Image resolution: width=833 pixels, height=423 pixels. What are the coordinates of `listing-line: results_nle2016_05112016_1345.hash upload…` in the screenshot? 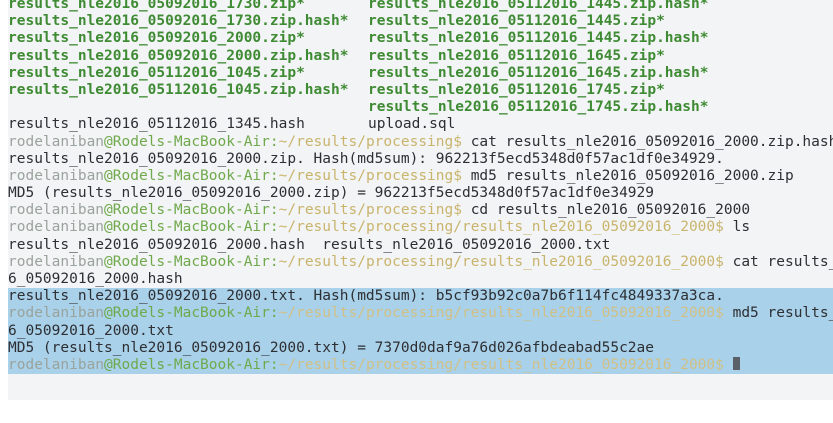 It's located at (420, 124).